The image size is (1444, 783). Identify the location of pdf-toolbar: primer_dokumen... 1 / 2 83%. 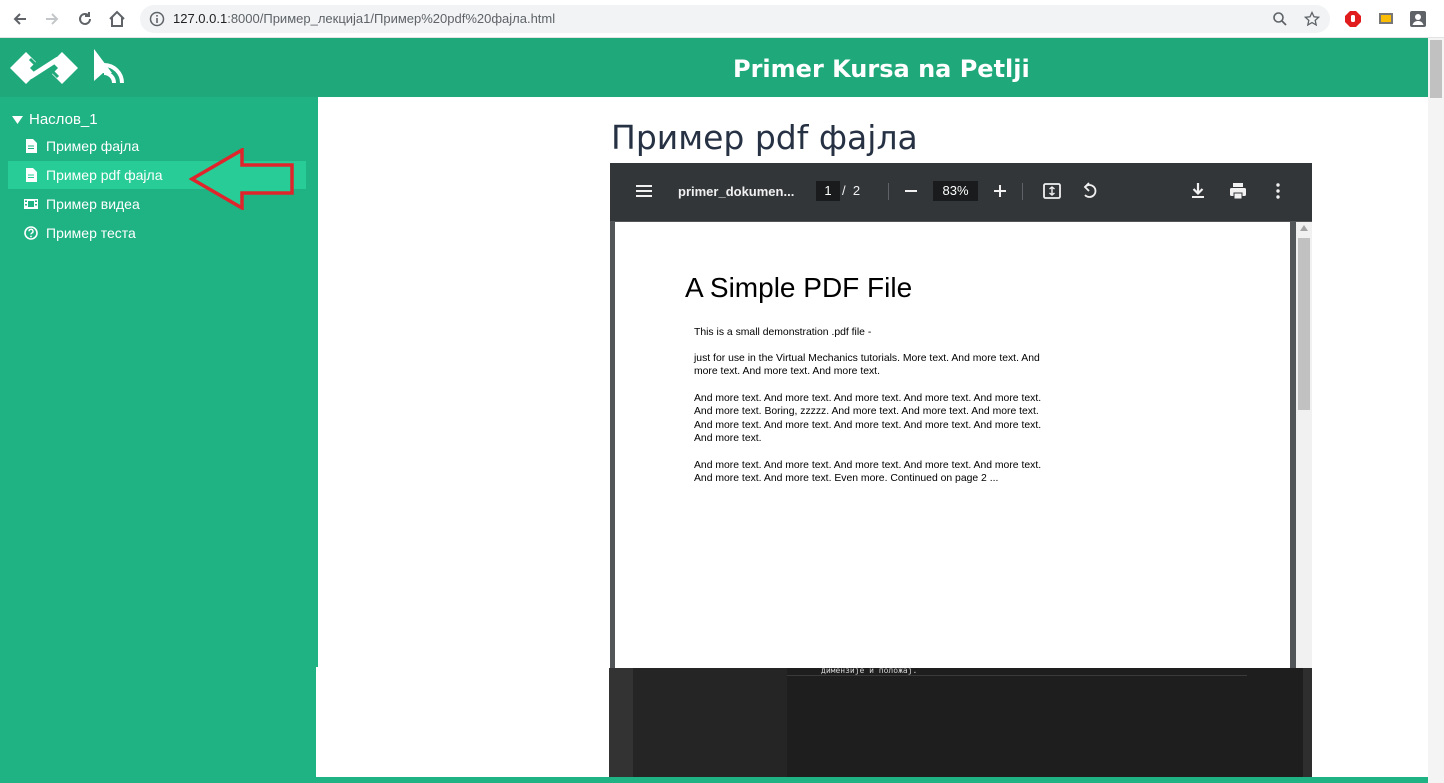
(961, 192).